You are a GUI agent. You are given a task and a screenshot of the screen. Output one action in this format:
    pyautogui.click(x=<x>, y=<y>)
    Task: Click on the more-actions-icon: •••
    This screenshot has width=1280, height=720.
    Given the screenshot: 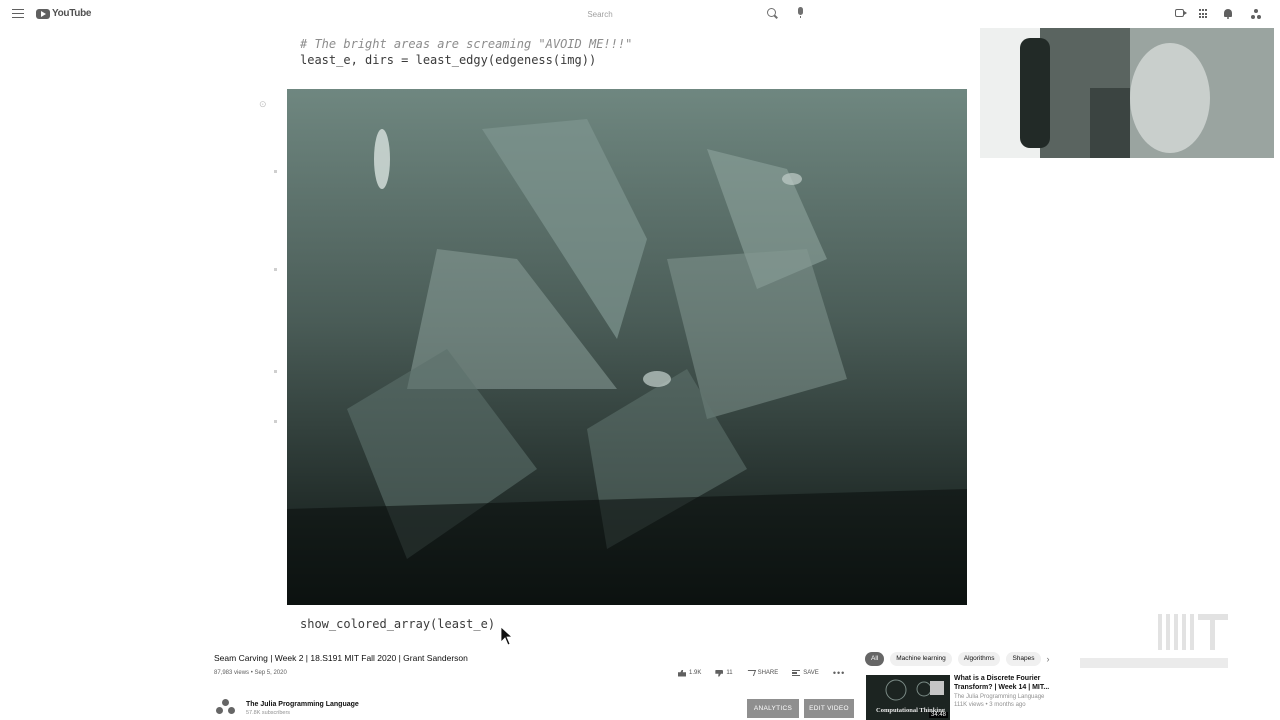 What is the action you would take?
    pyautogui.click(x=839, y=673)
    